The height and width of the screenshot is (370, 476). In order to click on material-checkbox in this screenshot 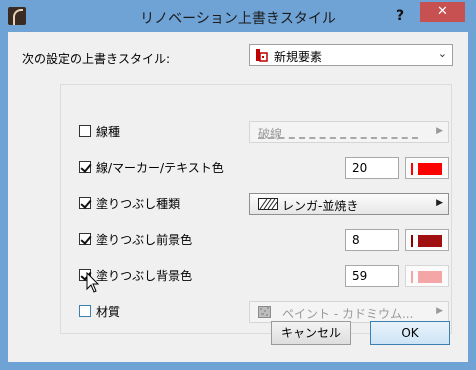, I will do `click(85, 311)`.